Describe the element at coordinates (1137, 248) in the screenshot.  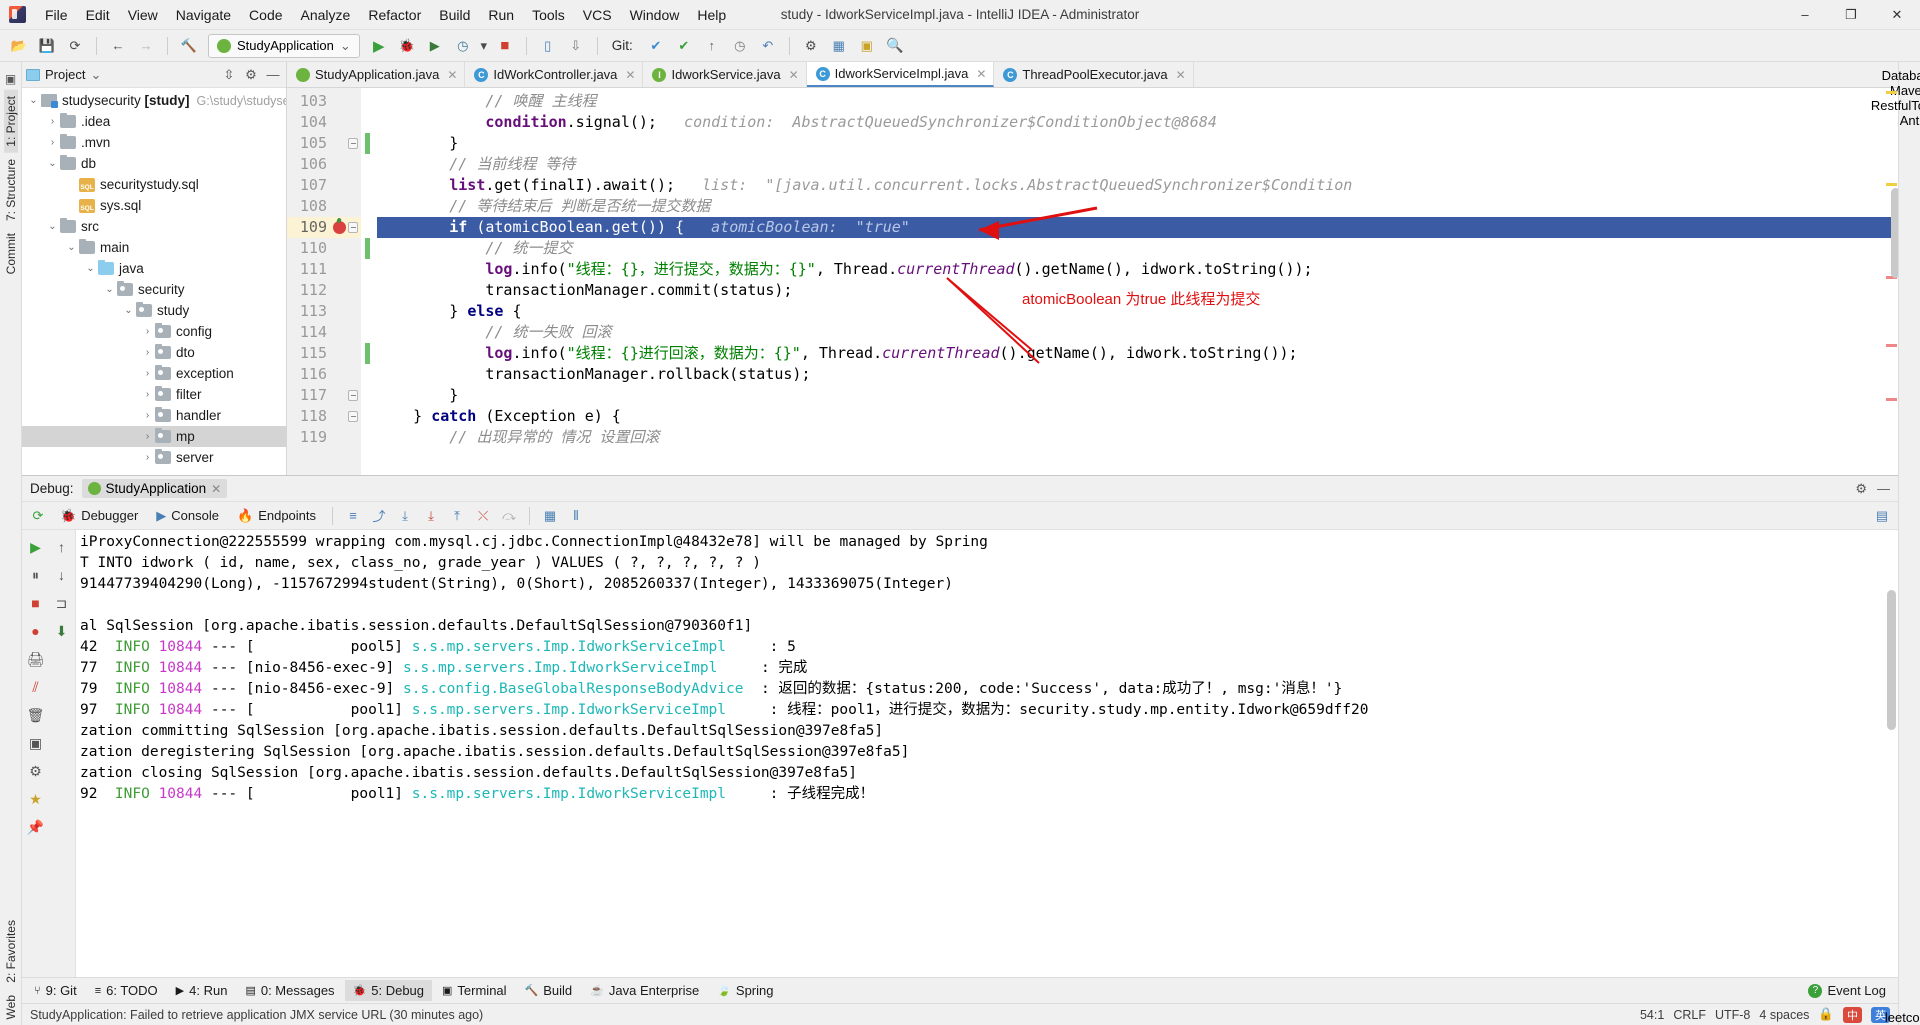
I see `code-line-110: // 统一提交` at that location.